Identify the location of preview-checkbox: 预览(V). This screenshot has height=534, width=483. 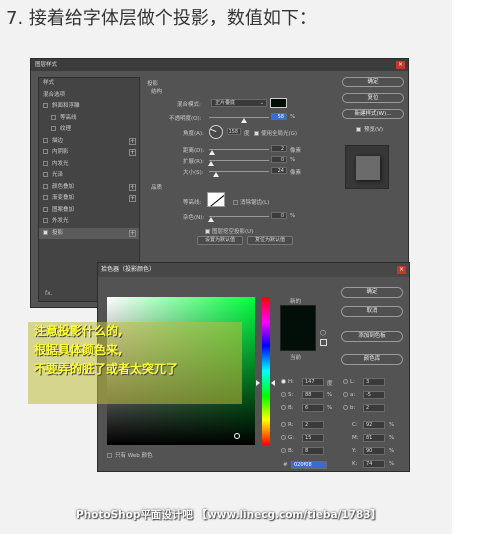
(373, 129).